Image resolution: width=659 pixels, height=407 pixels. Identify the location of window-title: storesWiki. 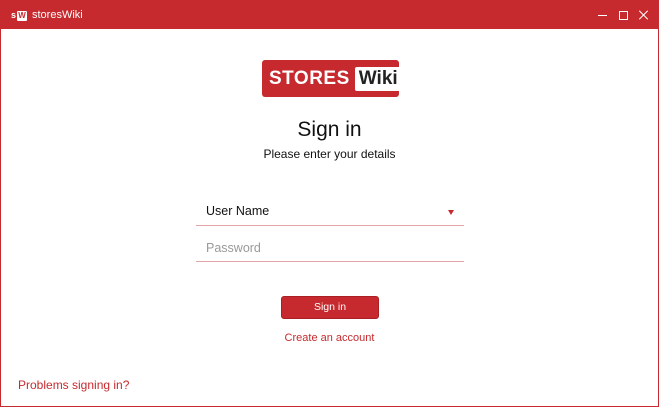
(57, 15).